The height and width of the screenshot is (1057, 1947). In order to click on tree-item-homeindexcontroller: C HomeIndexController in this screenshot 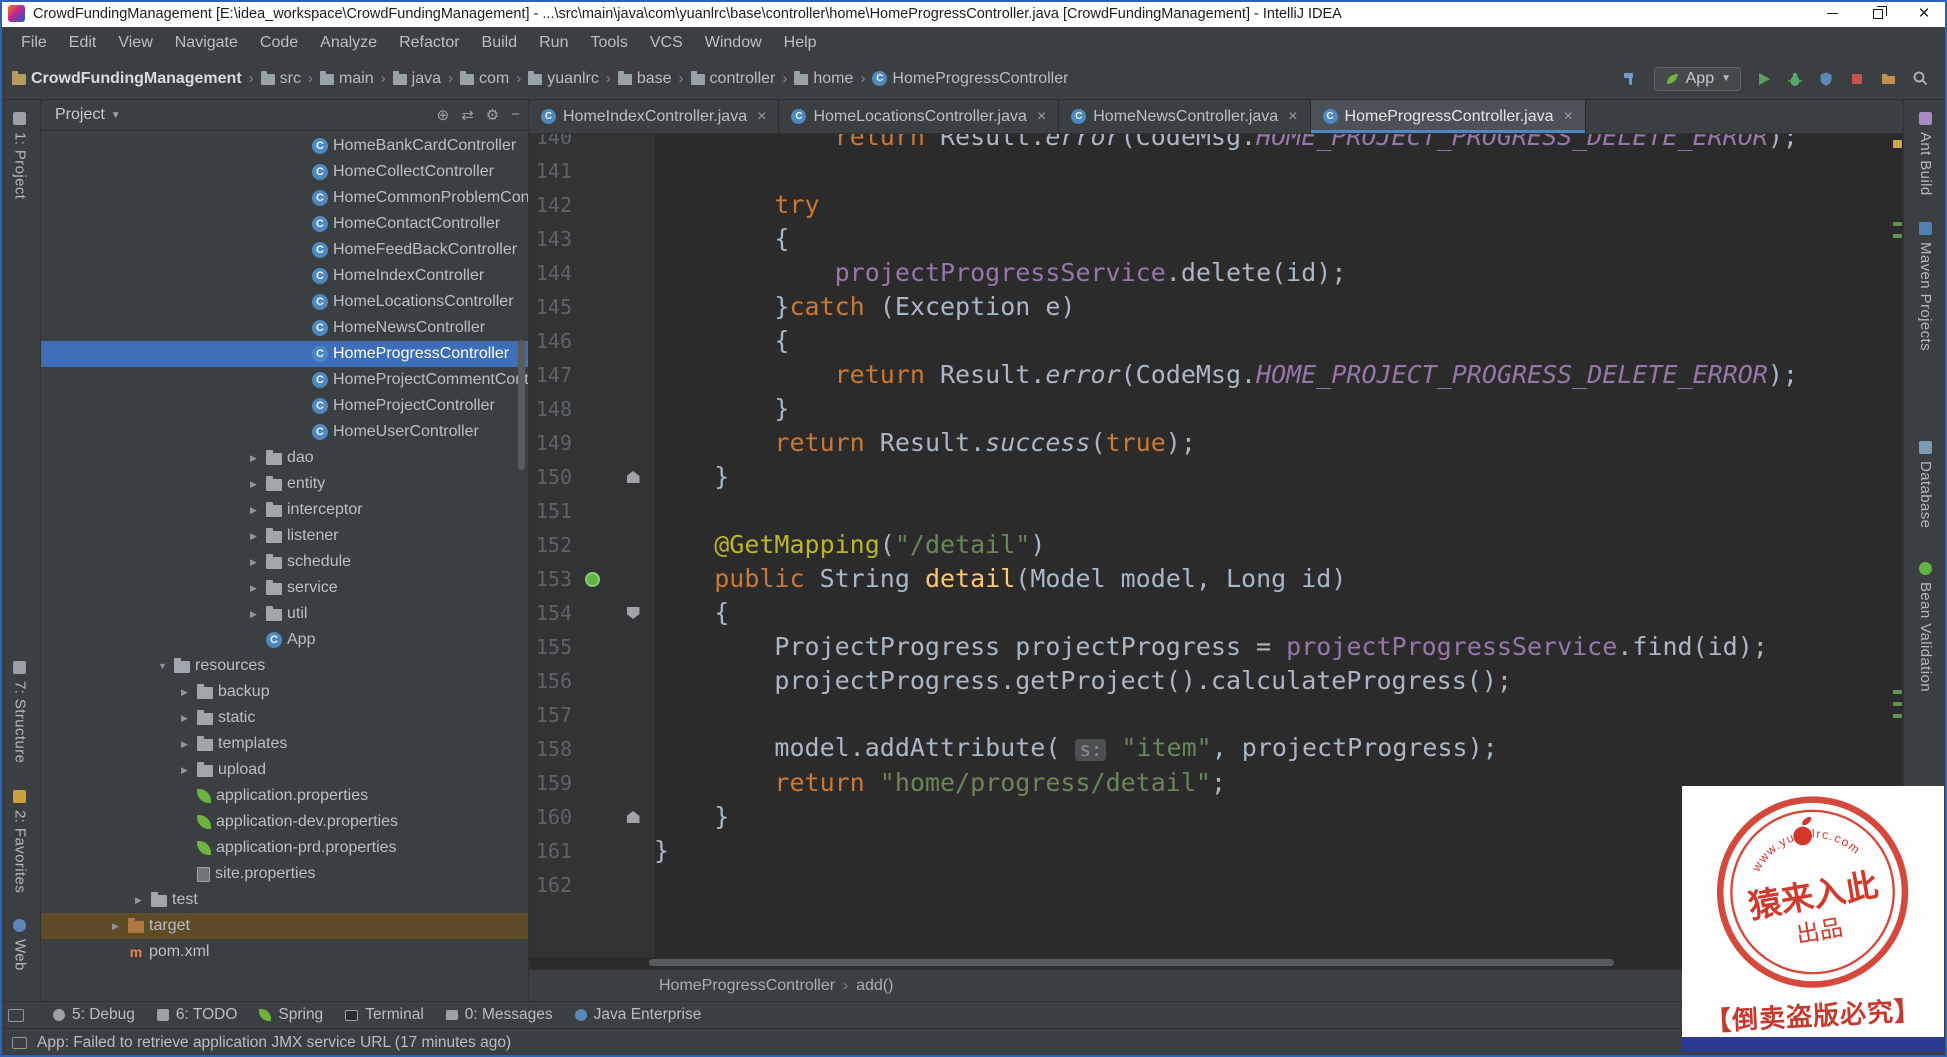, I will do `click(284, 276)`.